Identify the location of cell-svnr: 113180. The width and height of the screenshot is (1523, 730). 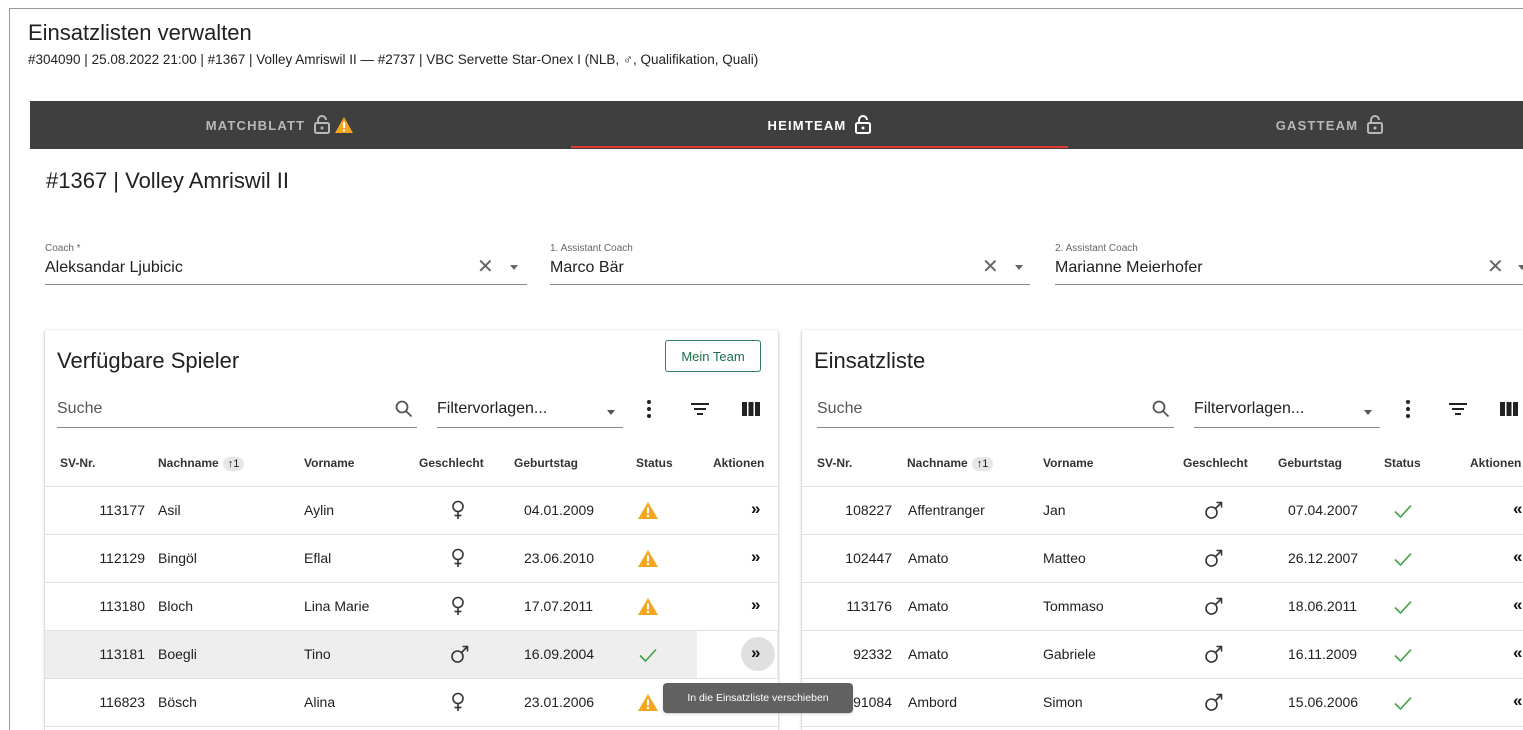
(122, 606).